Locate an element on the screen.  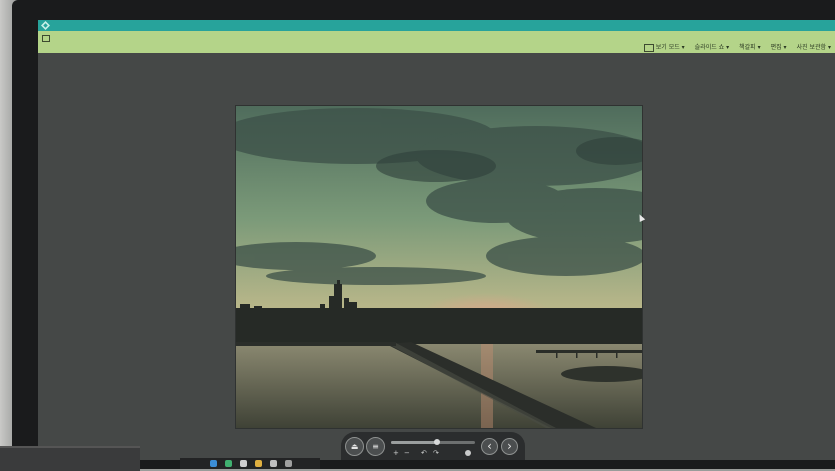
rotate-left-button: ↶ is located at coordinates (424, 453).